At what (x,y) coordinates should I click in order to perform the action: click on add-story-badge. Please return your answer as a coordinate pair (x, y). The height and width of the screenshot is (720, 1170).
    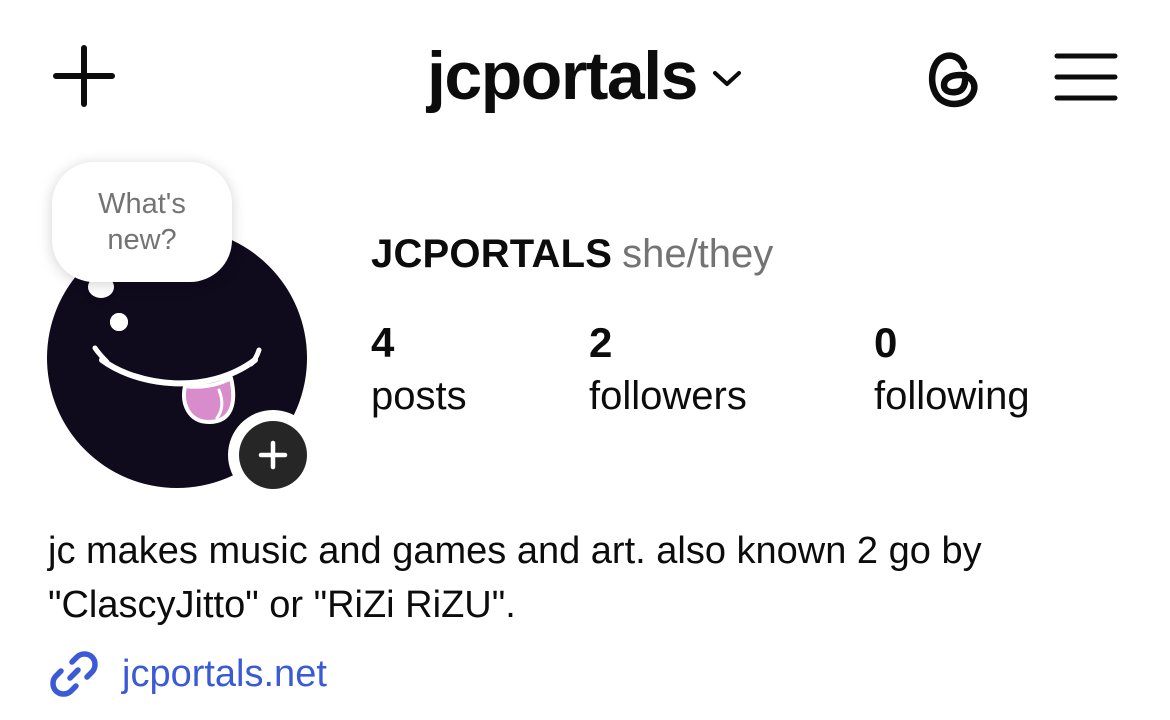
    Looking at the image, I should click on (273, 455).